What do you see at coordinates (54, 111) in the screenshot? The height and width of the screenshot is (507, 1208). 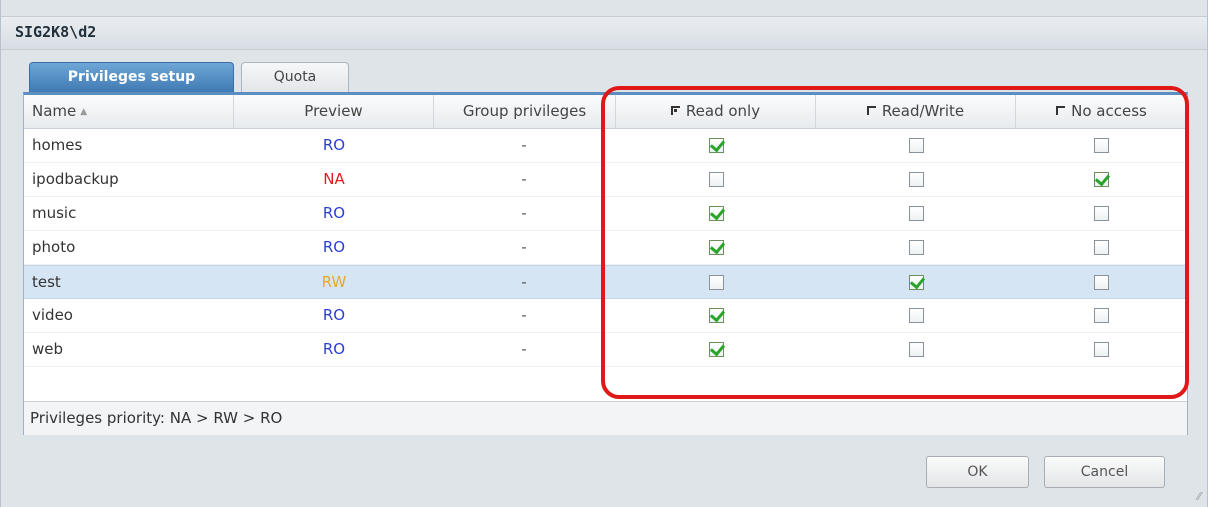 I see `column-header-name-label: Name` at bounding box center [54, 111].